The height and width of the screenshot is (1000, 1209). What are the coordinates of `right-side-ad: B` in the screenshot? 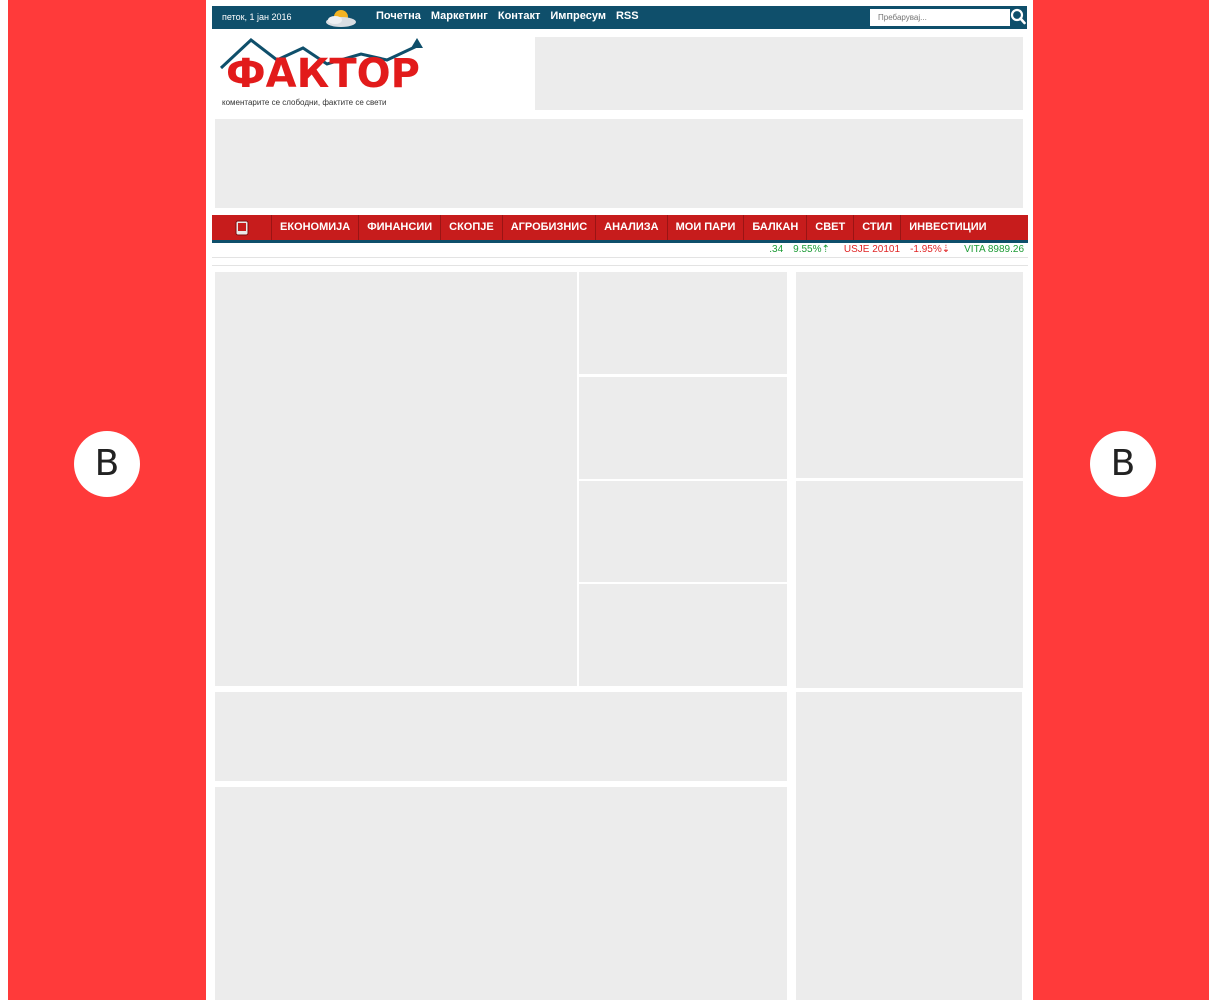 It's located at (1121, 500).